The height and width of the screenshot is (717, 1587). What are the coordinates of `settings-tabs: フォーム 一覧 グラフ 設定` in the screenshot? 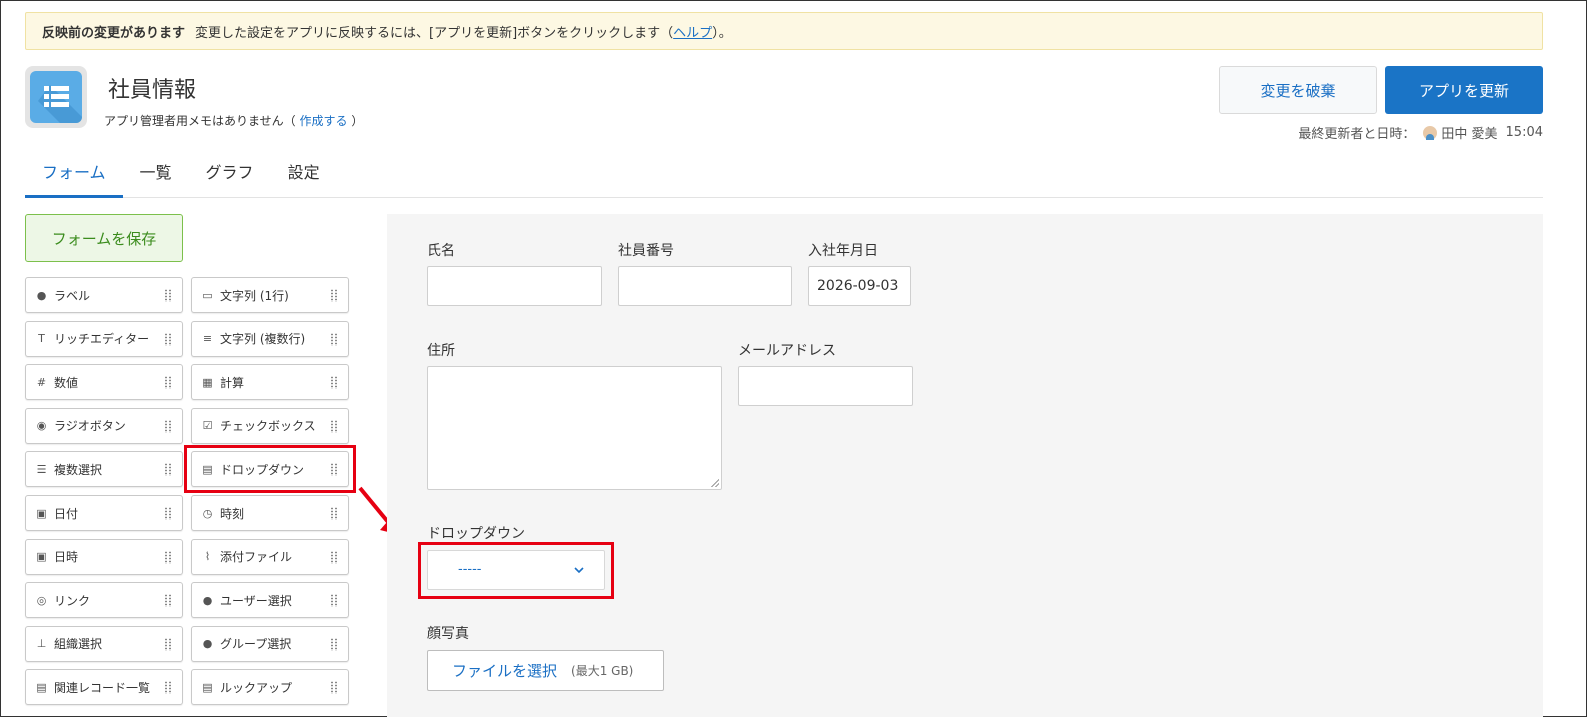 It's located at (784, 174).